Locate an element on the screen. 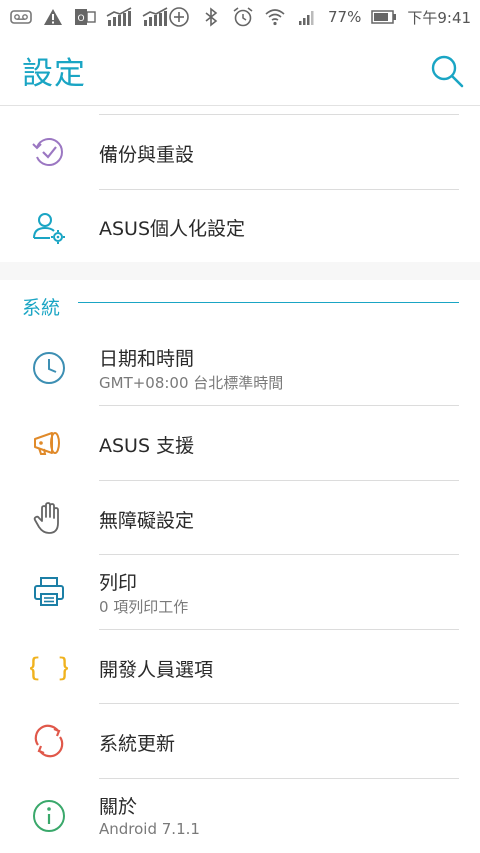  search-button is located at coordinates (447, 71).